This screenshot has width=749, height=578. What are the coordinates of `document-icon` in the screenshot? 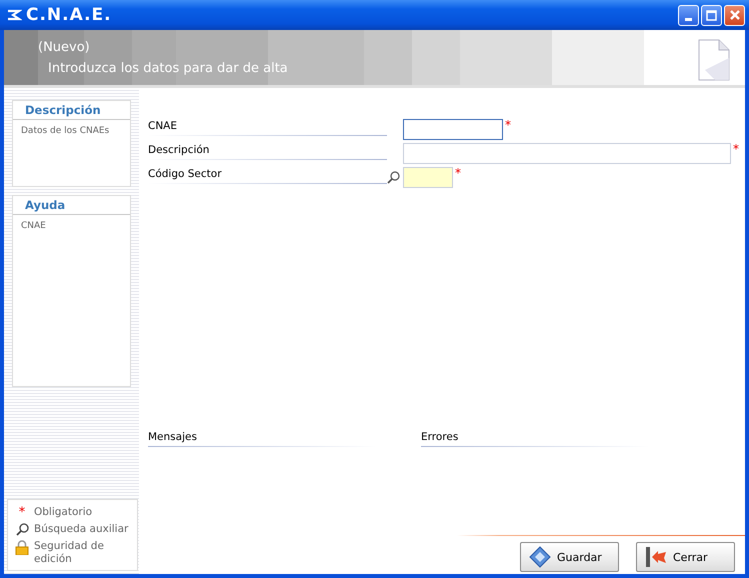 It's located at (714, 60).